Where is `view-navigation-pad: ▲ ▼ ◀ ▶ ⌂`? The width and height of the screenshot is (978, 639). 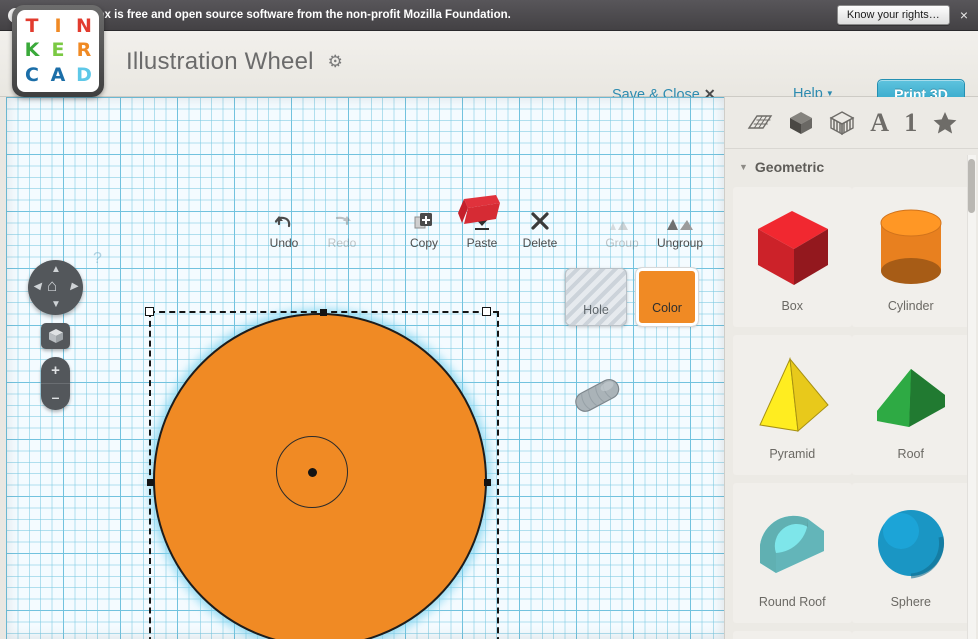
view-navigation-pad: ▲ ▼ ◀ ▶ ⌂ is located at coordinates (55, 287).